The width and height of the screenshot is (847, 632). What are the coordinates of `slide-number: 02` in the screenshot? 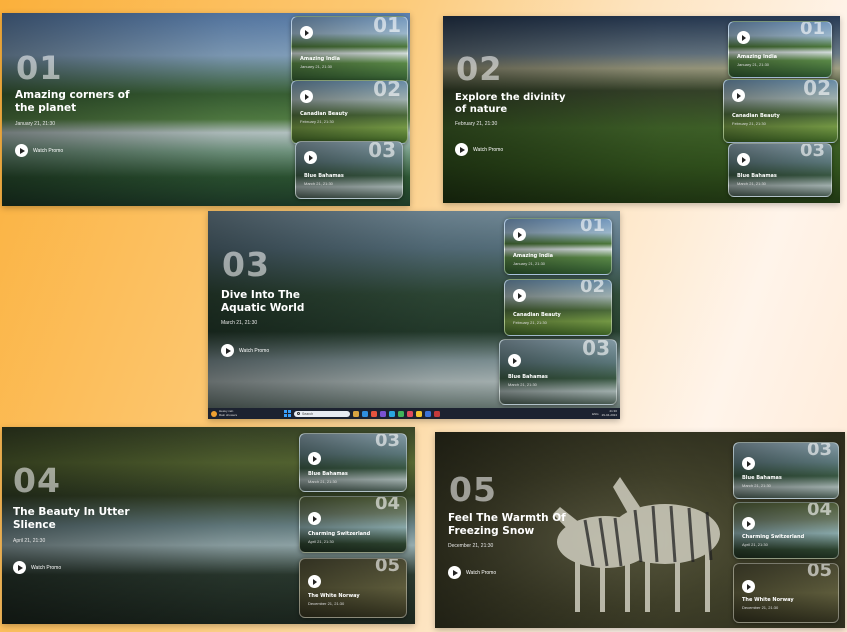 It's located at (479, 69).